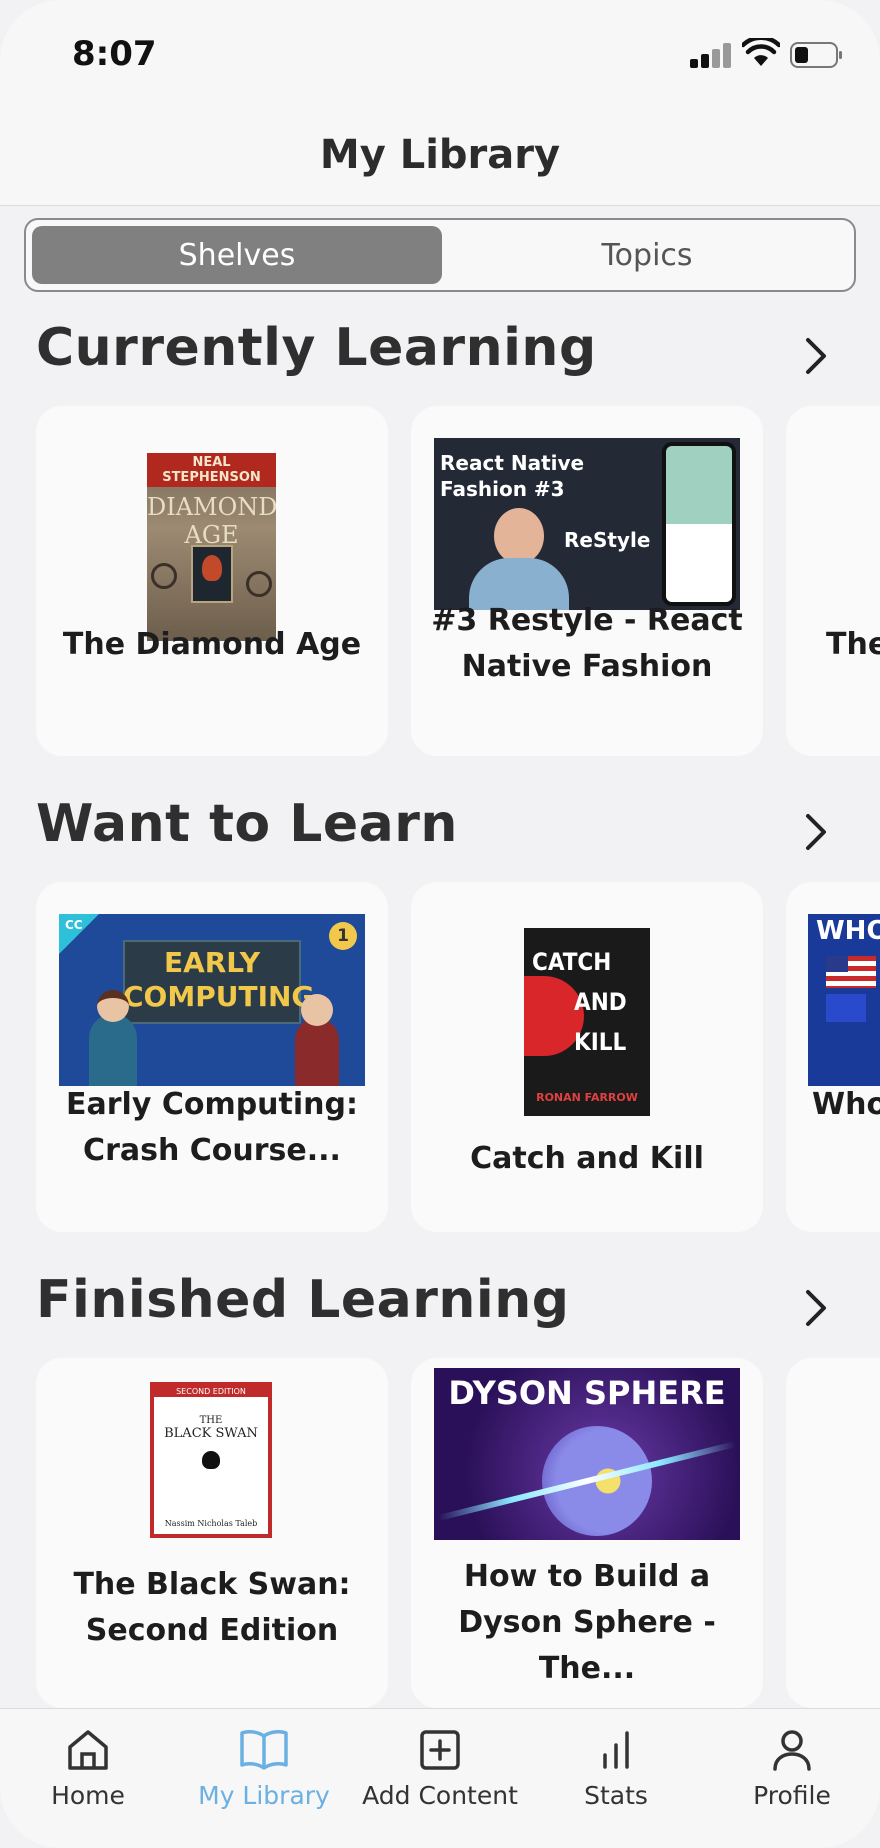 The image size is (880, 1848). I want to click on tab-label: Home, so click(88, 1795).